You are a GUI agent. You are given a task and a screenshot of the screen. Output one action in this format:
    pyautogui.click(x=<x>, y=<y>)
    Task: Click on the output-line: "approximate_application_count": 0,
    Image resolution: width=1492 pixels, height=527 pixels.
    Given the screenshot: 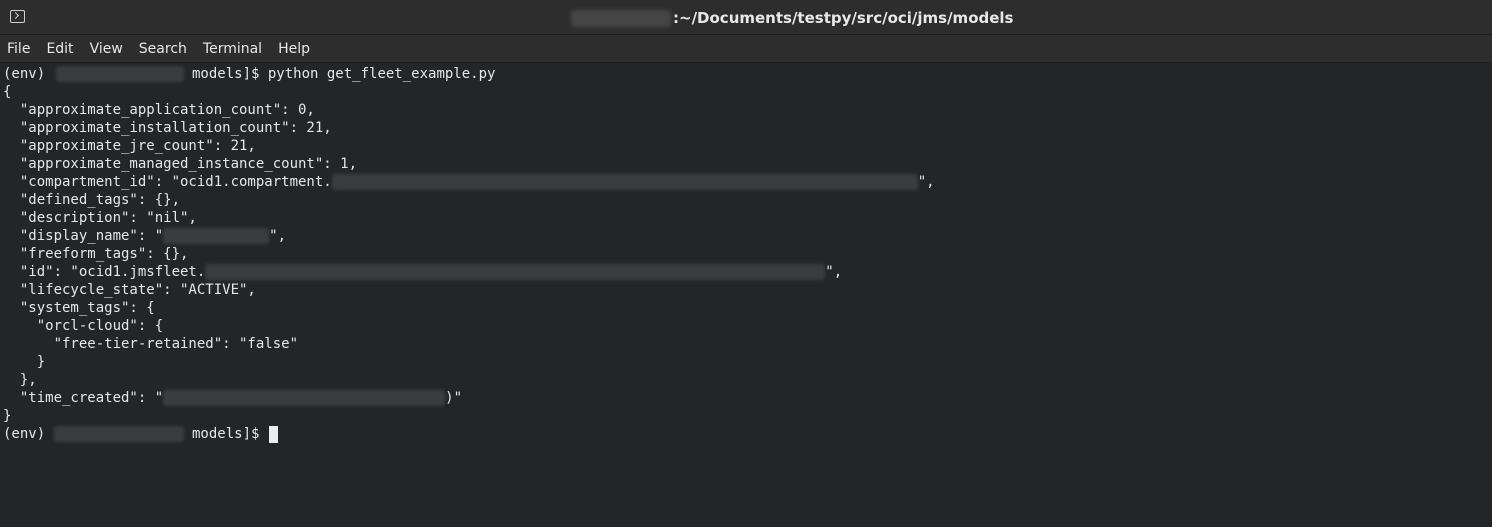 What is the action you would take?
    pyautogui.click(x=159, y=110)
    